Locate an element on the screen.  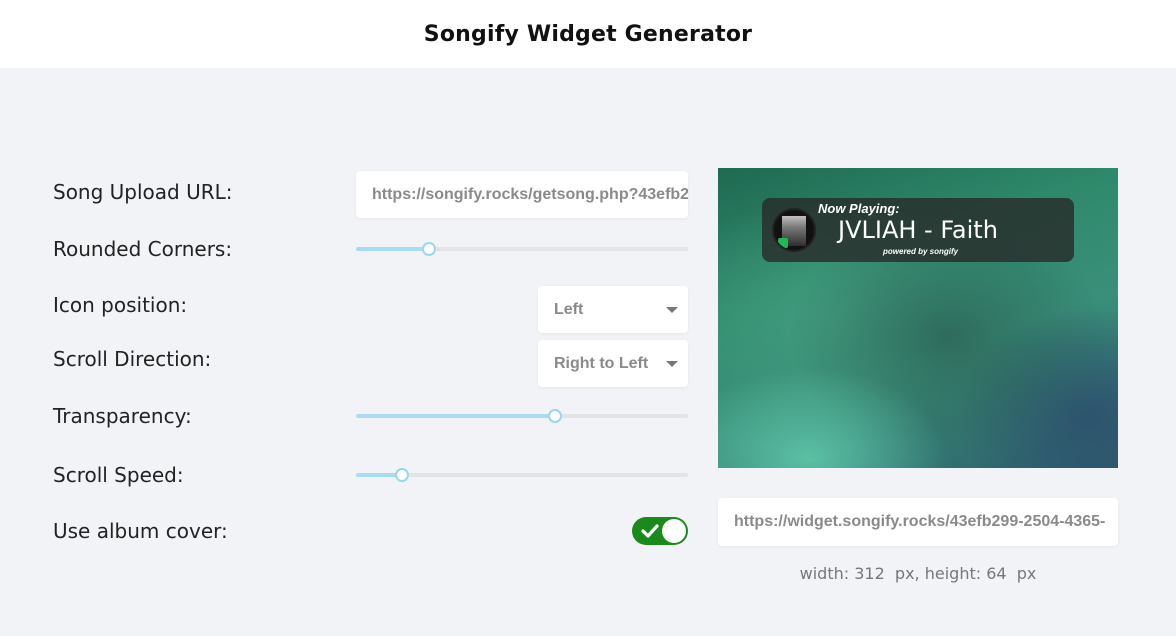
album-cover-label: Use album cover: is located at coordinates (140, 531).